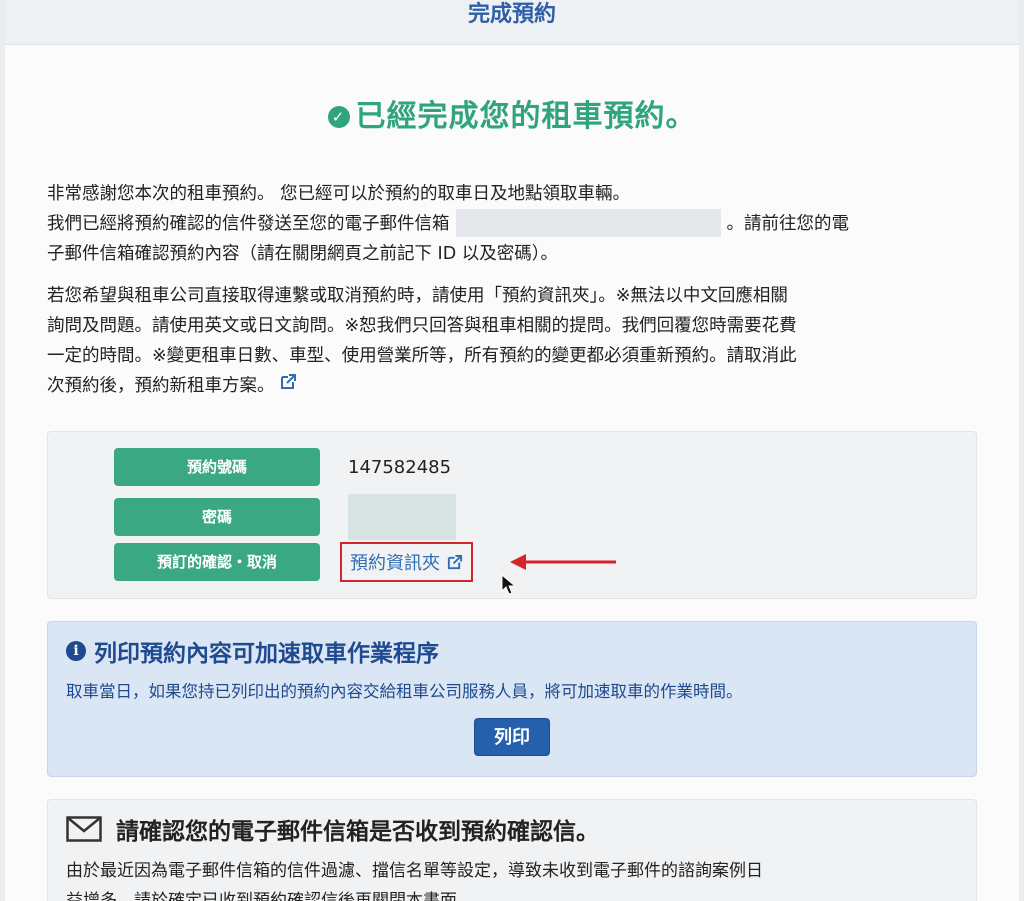 Image resolution: width=1024 pixels, height=901 pixels. I want to click on contact-line-4-text: 次預約後，預約新租車方案。, so click(161, 386).